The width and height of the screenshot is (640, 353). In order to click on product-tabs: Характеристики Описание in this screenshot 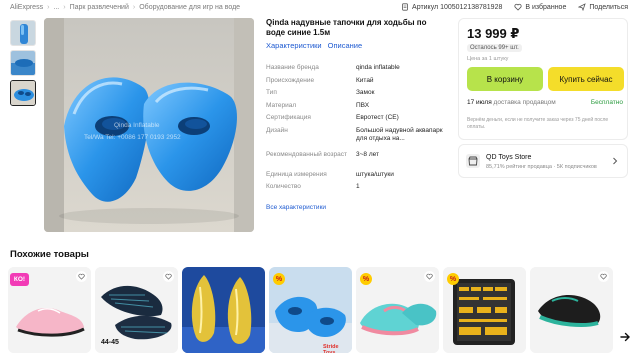, I will do `click(314, 45)`.